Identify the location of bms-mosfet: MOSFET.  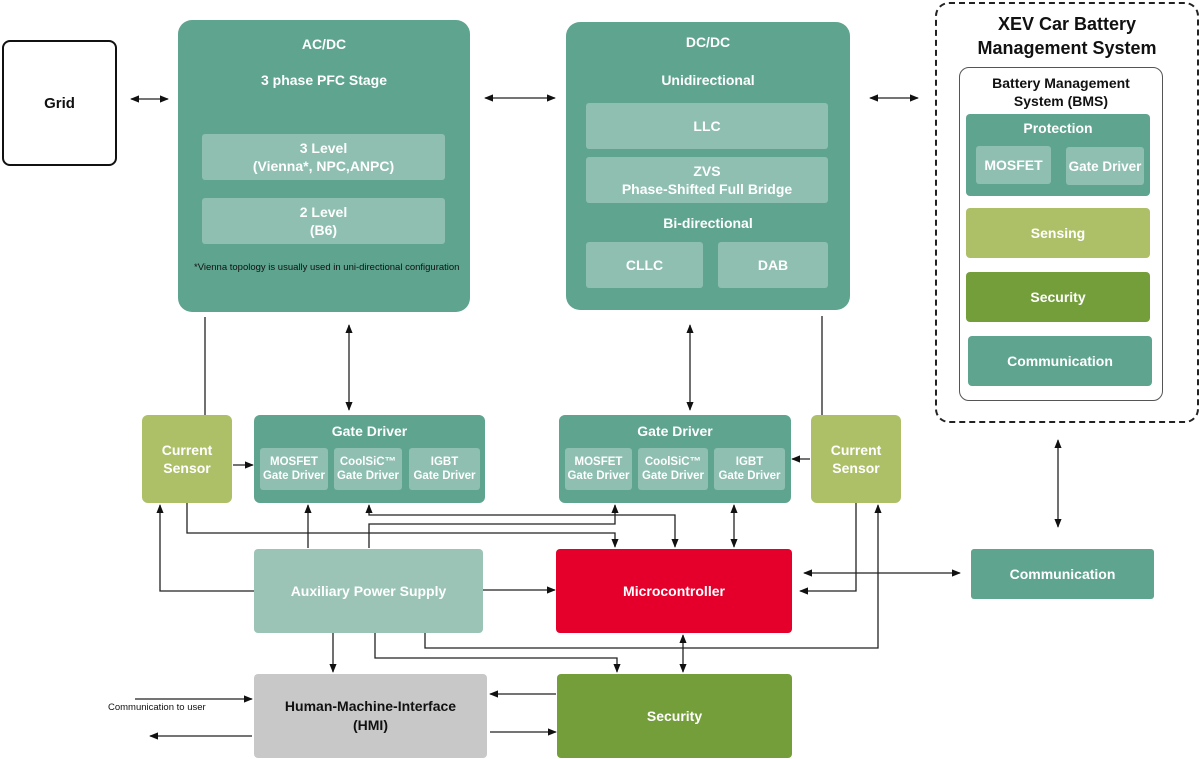
(1013, 165).